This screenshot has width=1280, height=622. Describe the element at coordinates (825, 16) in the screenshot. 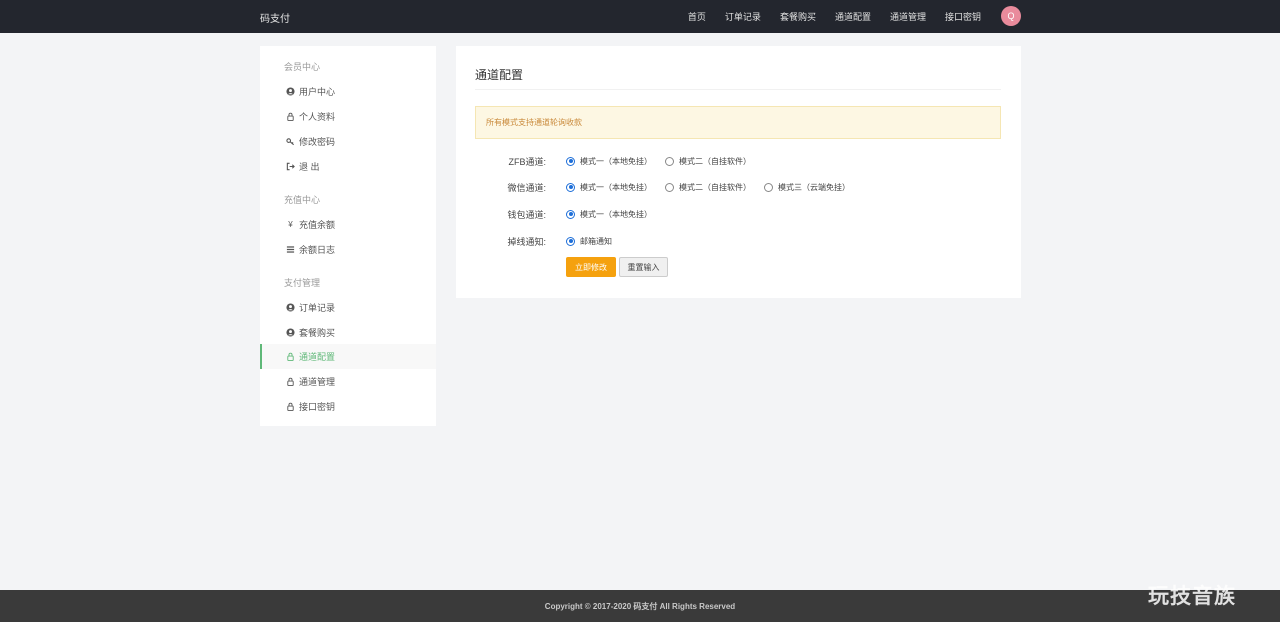

I see `top-nav: 首页 订单记录 套餐购买 通道配置 通道管理 接口密钥` at that location.